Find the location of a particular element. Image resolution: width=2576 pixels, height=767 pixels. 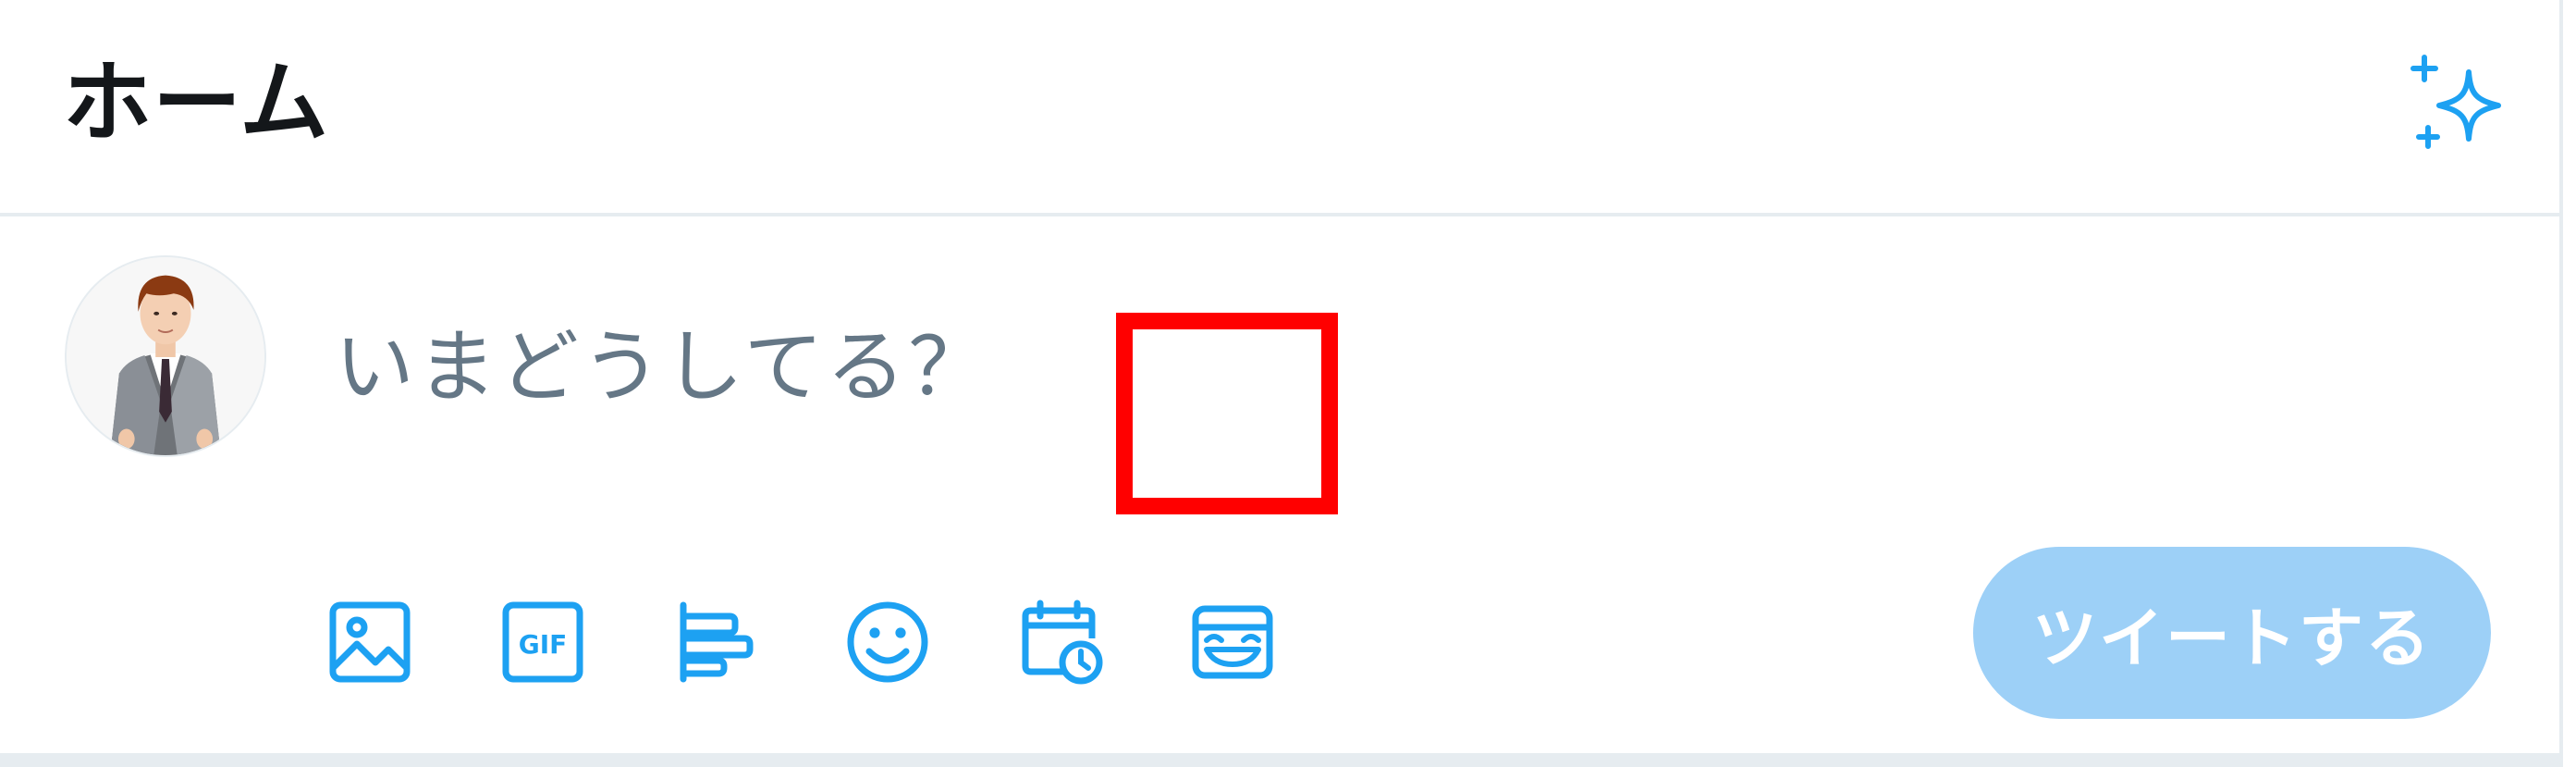

stickers-icon is located at coordinates (1233, 642).